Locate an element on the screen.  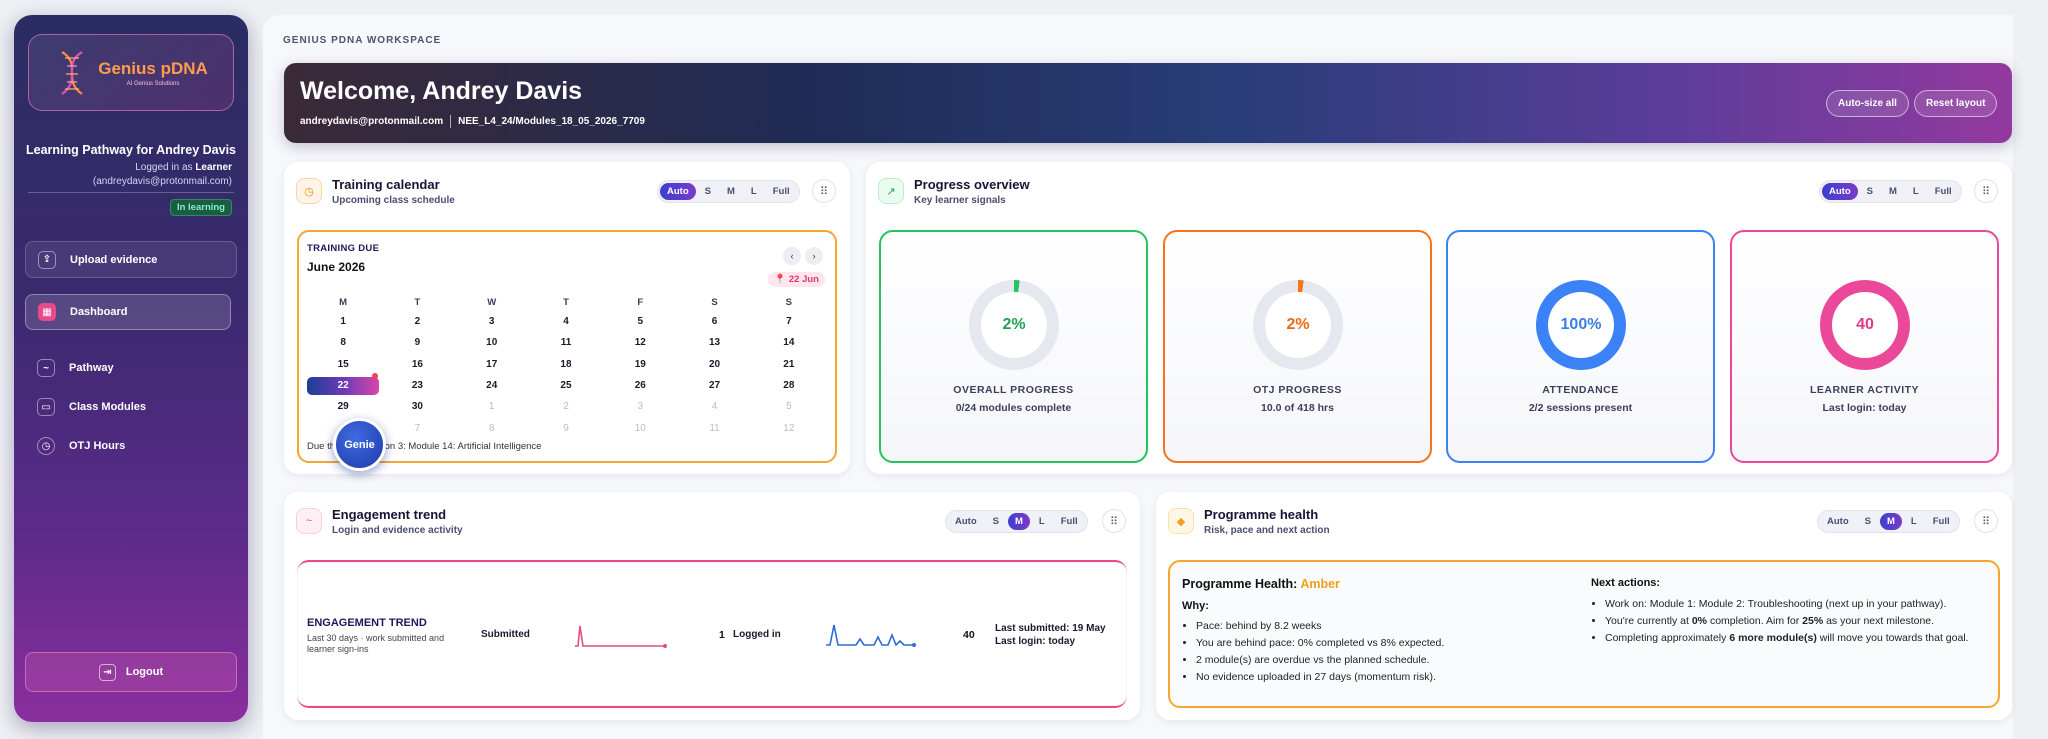
upload-evidence-label: Upload evidence is located at coordinates (114, 259).